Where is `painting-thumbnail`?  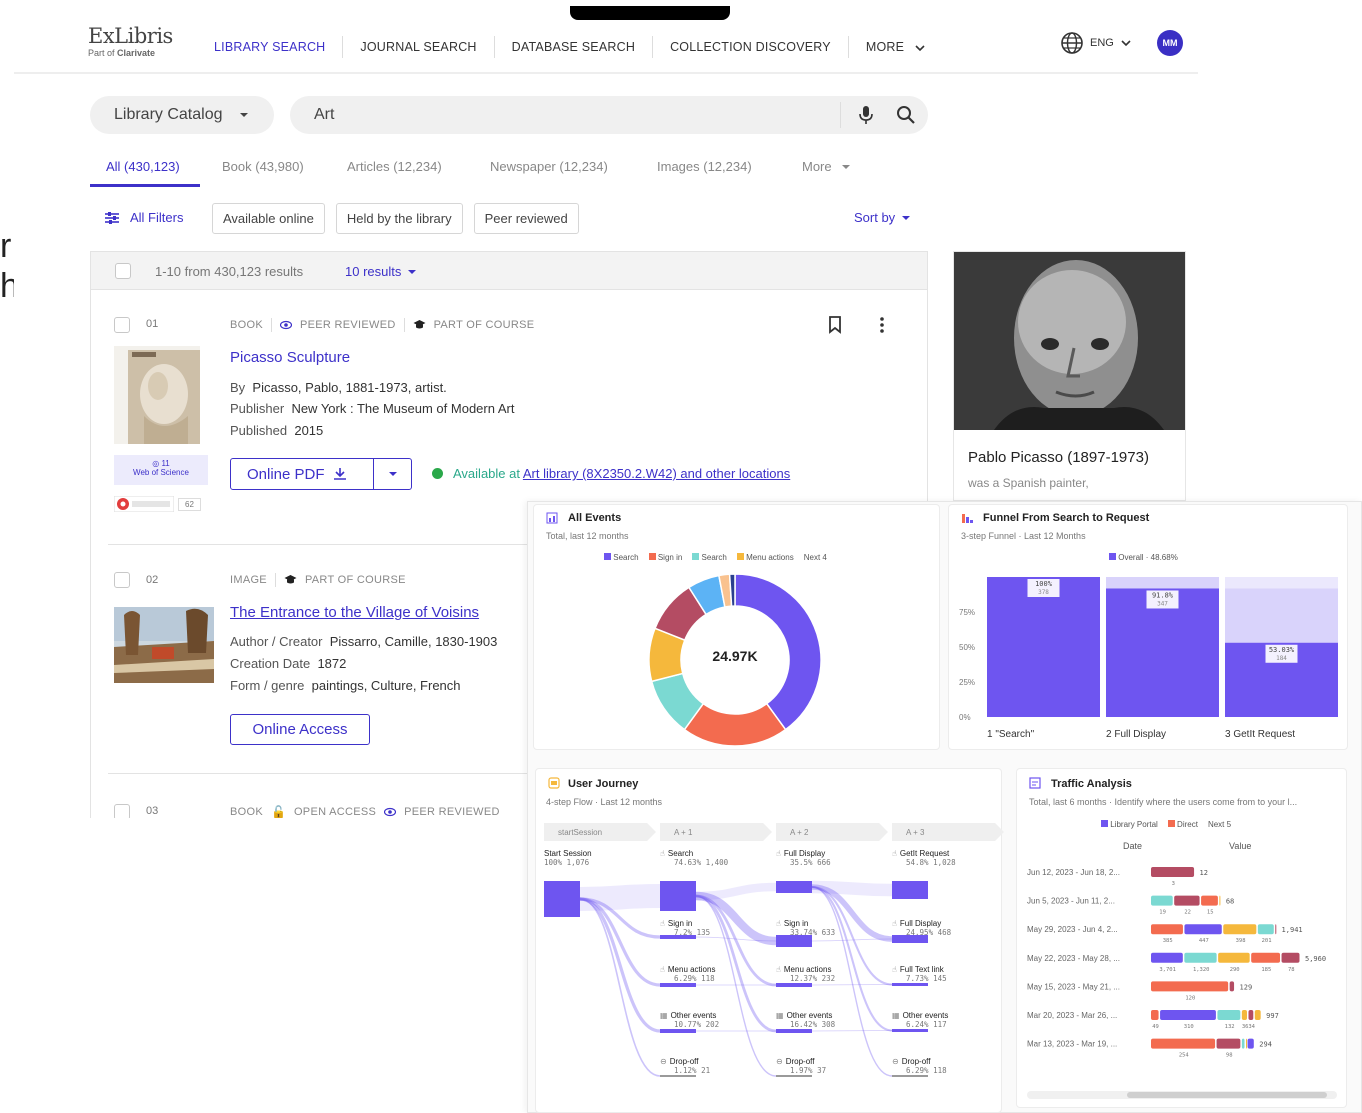 painting-thumbnail is located at coordinates (164, 645).